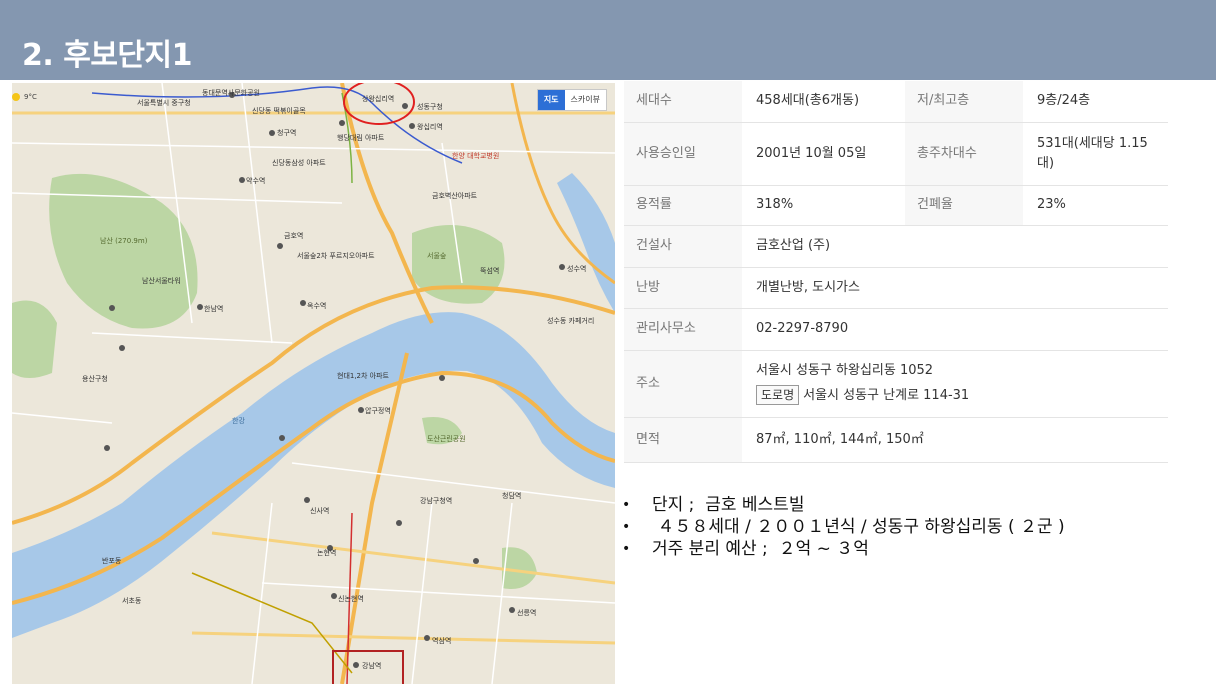  Describe the element at coordinates (845, 370) in the screenshot. I see `address-lot: 서울시 성동구 하왕십리동 1052` at that location.